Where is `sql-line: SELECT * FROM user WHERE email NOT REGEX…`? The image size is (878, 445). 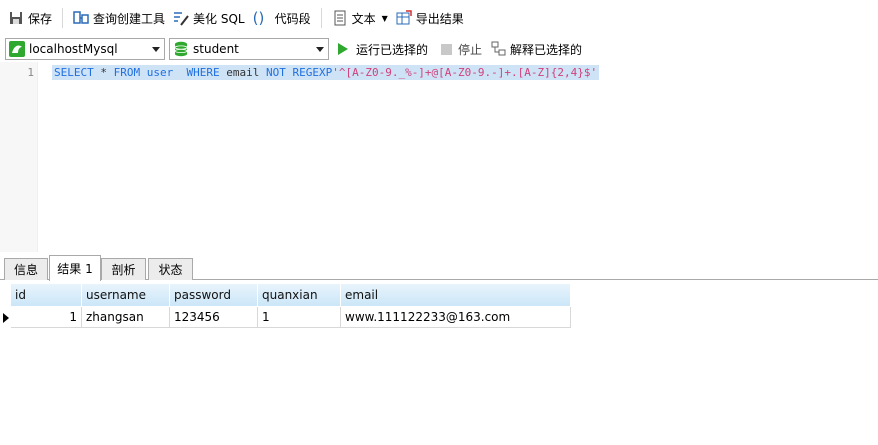 sql-line: SELECT * FROM user WHERE email NOT REGEX… is located at coordinates (326, 72).